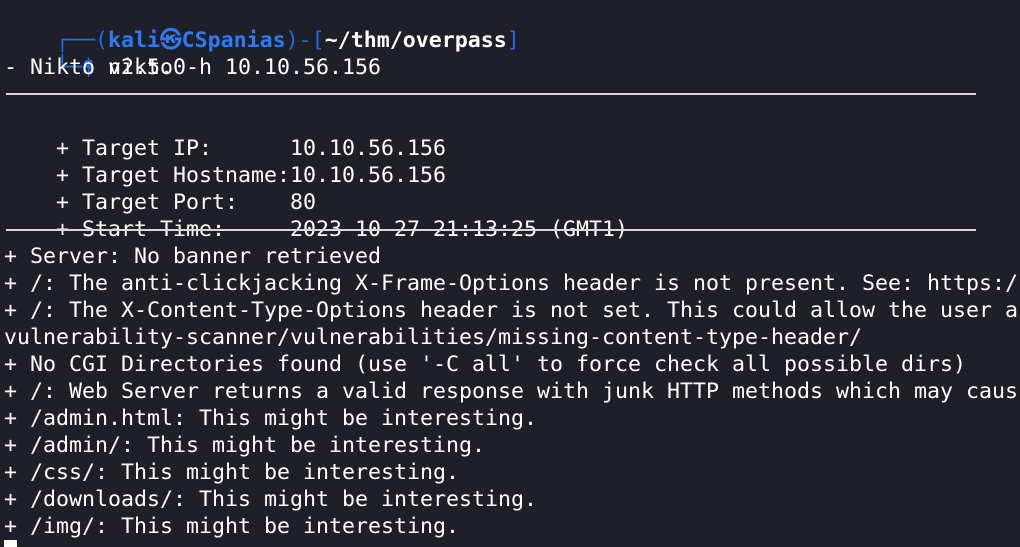  What do you see at coordinates (192, 53) in the screenshot?
I see `command-line: └─$ nikto -h 10.10.56.156` at bounding box center [192, 53].